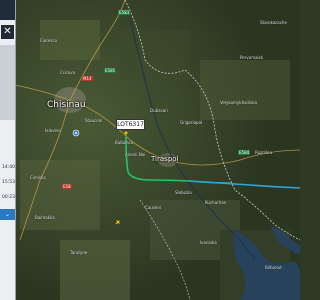 This screenshot has width=320, height=300. What do you see at coordinates (76, 133) in the screenshot?
I see `airport-pin-icon` at bounding box center [76, 133].